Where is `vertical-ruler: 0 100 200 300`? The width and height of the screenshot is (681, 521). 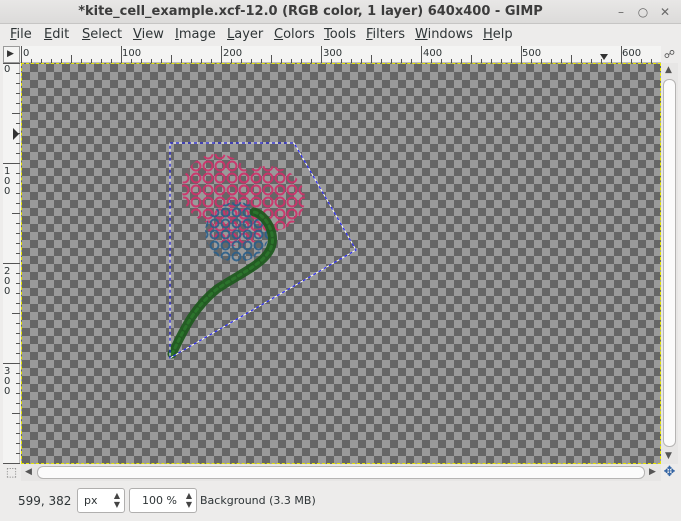
vertical-ruler: 0 100 200 300 is located at coordinates (11, 263).